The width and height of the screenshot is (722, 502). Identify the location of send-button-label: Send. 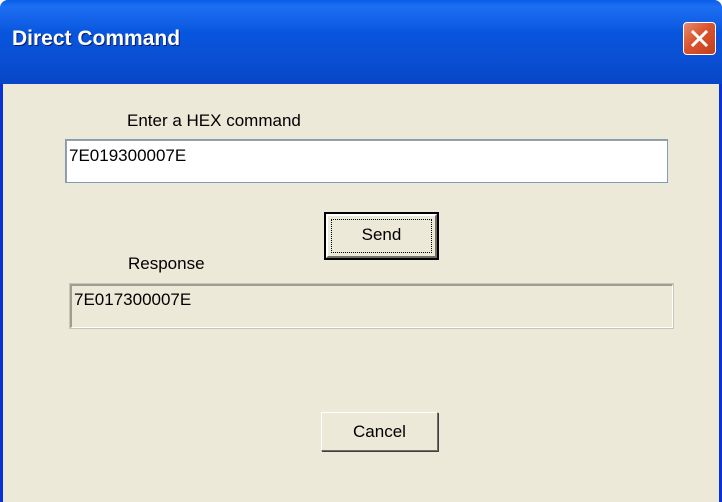
(381, 234).